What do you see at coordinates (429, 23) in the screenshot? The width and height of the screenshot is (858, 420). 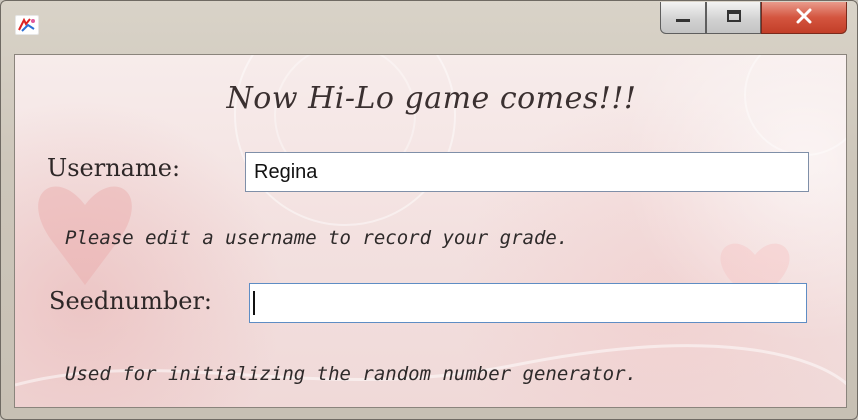 I see `title-bar` at bounding box center [429, 23].